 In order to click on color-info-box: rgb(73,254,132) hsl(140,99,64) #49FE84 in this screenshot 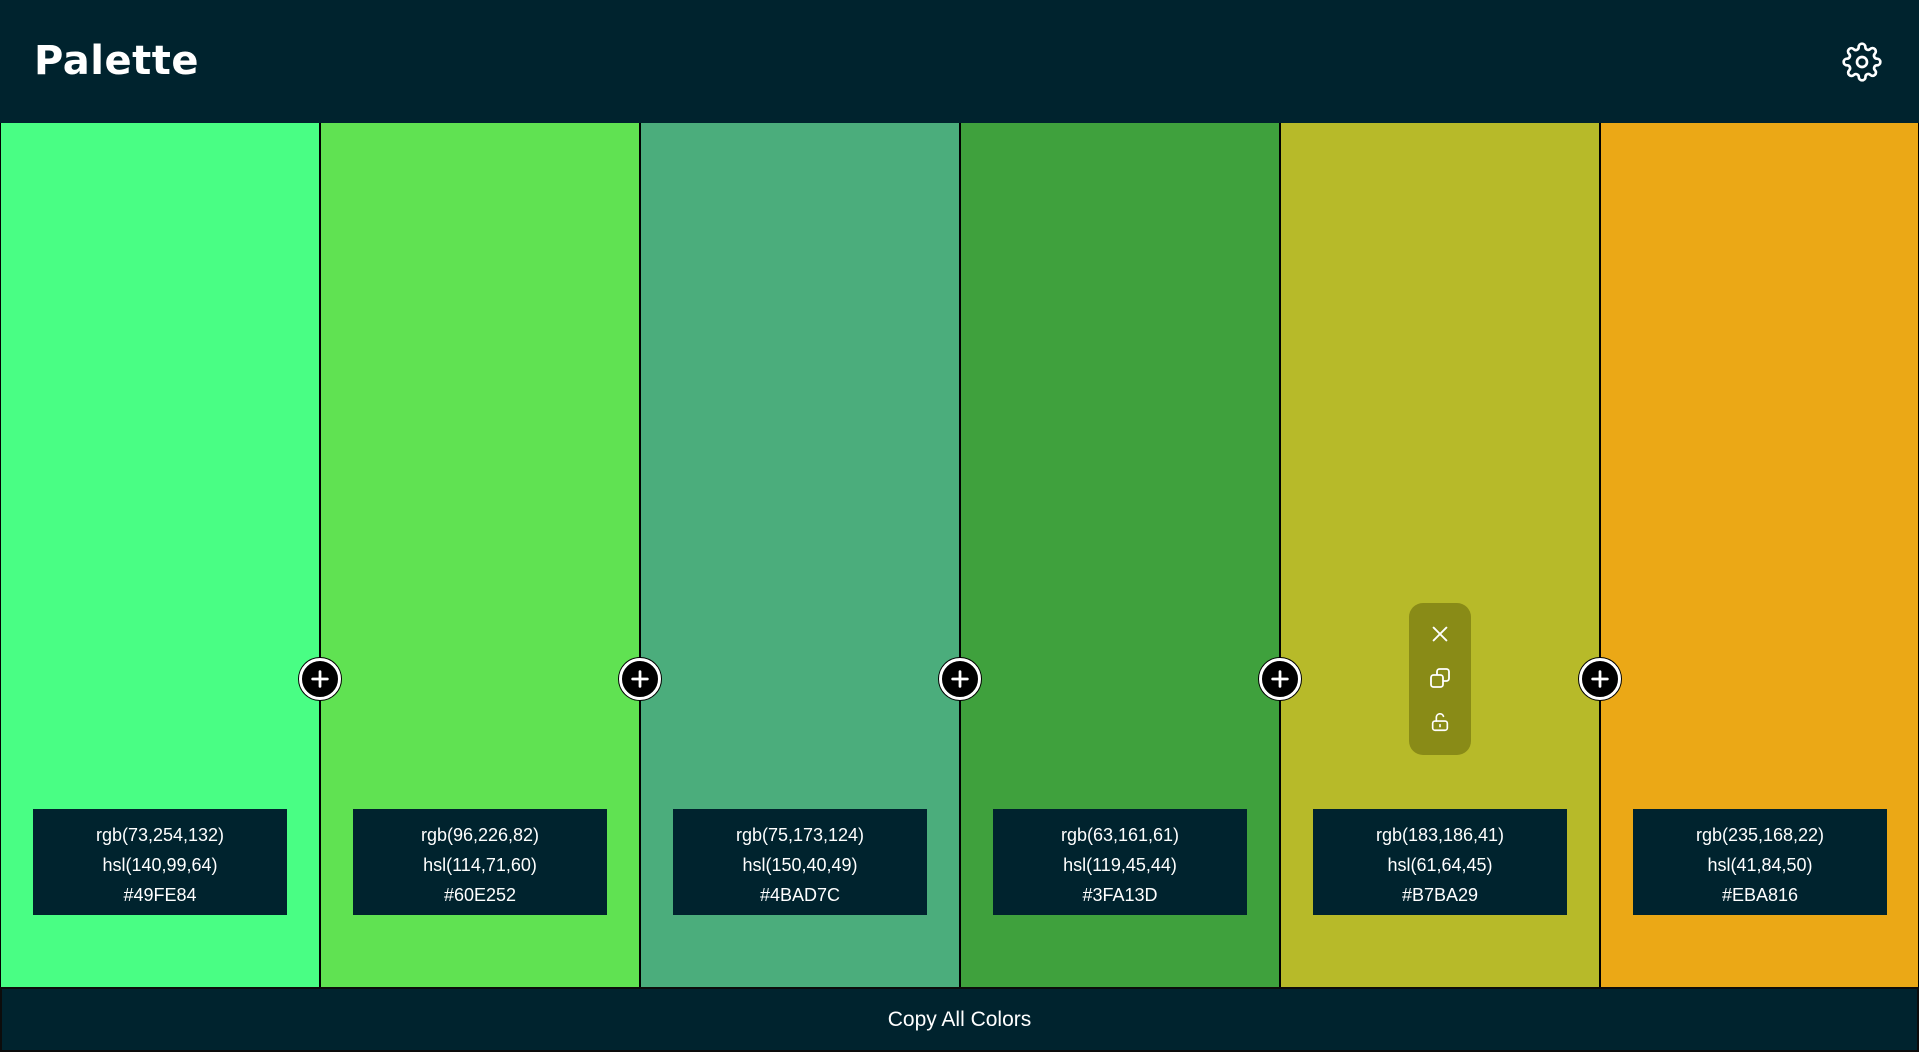, I will do `click(160, 862)`.